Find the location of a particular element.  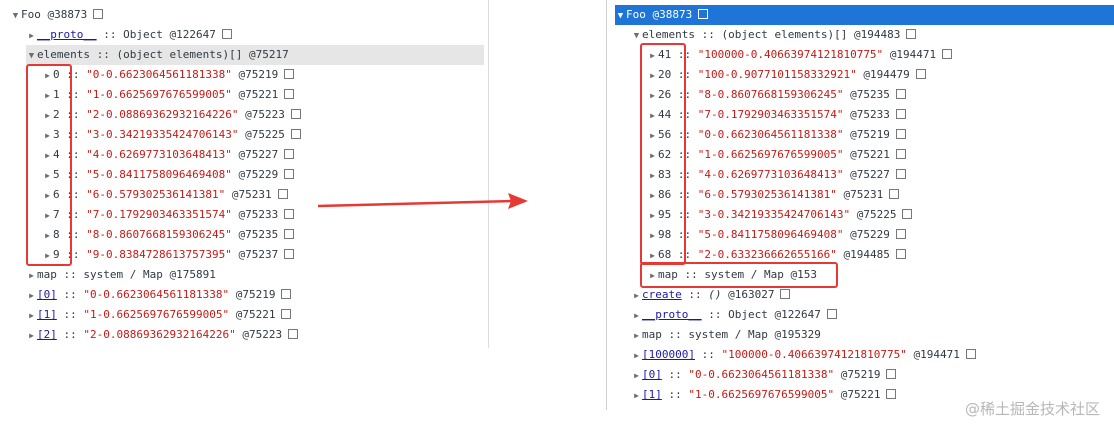

row-value: "100000-0.40663974121810775" is located at coordinates (790, 54).